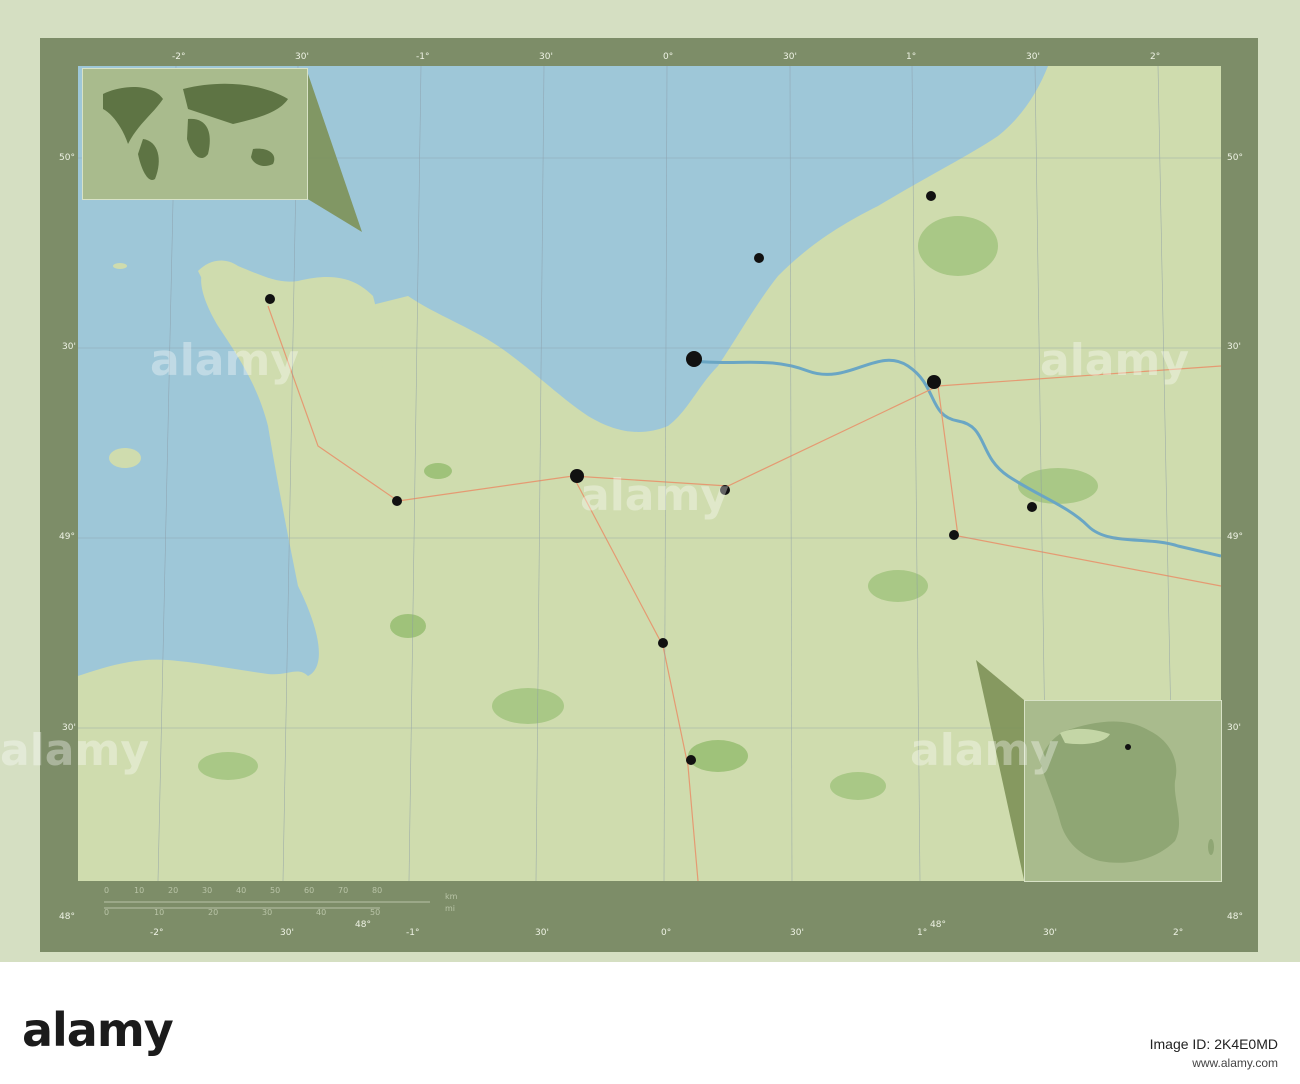 The image size is (1300, 1084). Describe the element at coordinates (1213, 1044) in the screenshot. I see `image-id: Image ID: 2K4E0MD` at that location.